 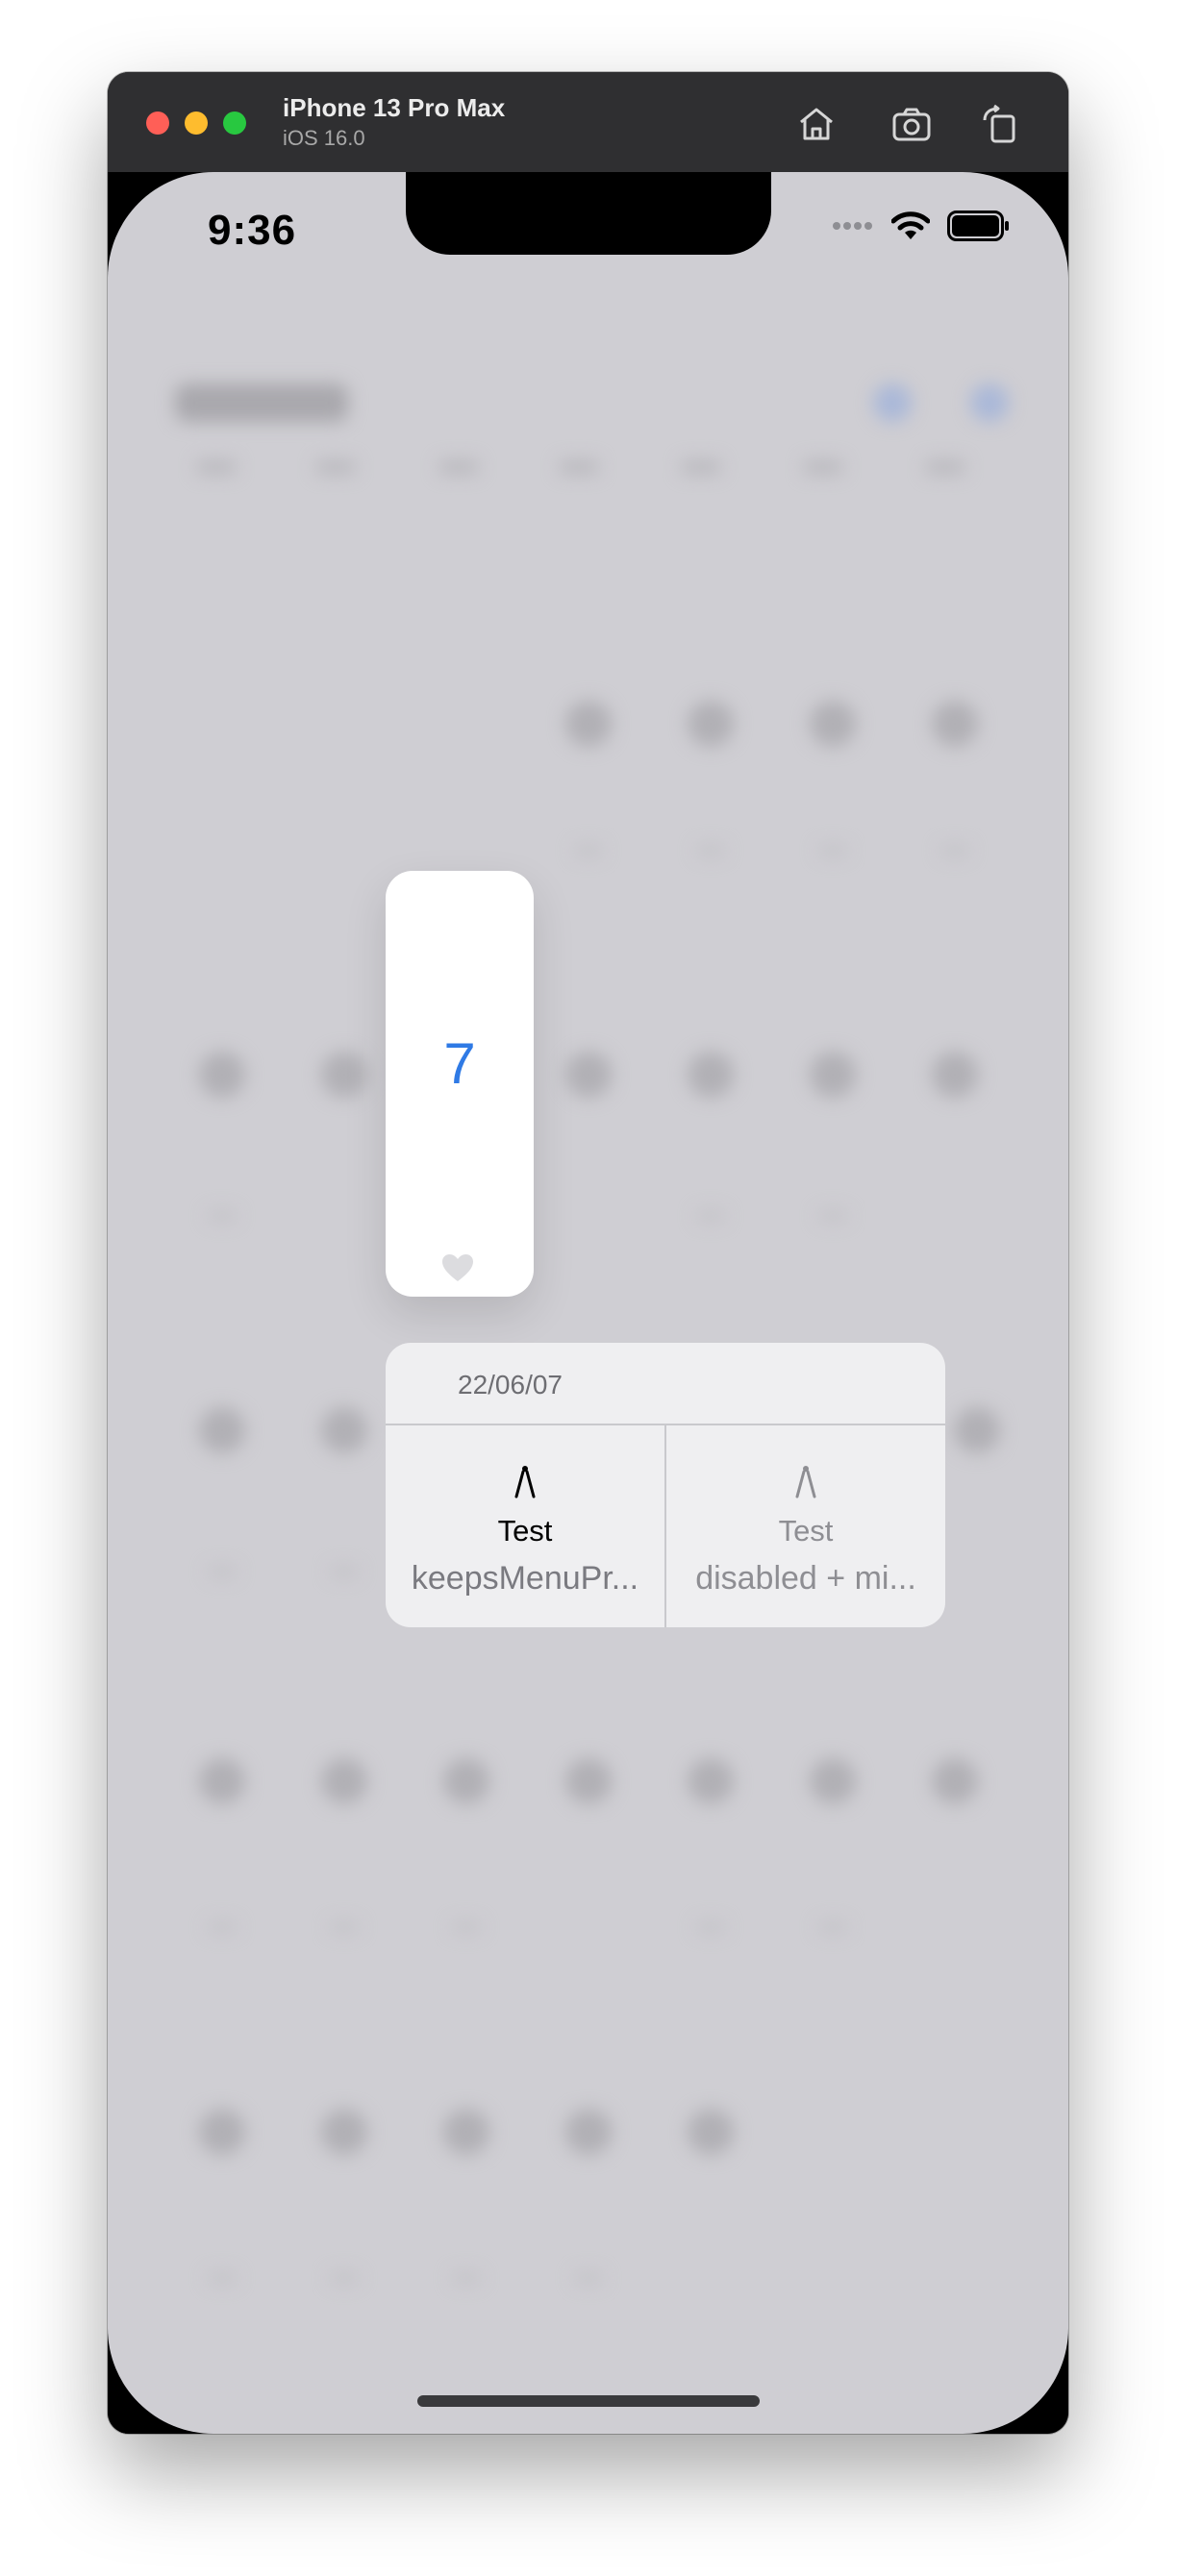 What do you see at coordinates (910, 225) in the screenshot?
I see `wifi-icon` at bounding box center [910, 225].